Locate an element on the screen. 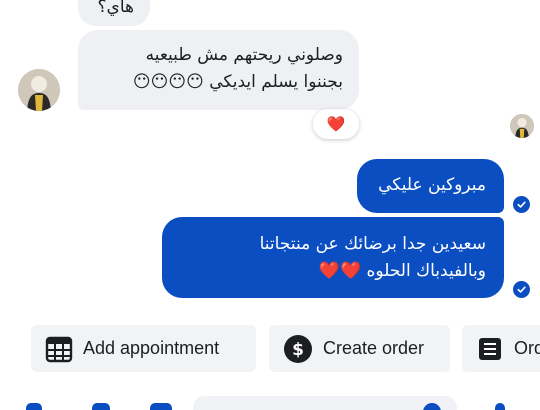  read-receipt-avatar is located at coordinates (522, 126).